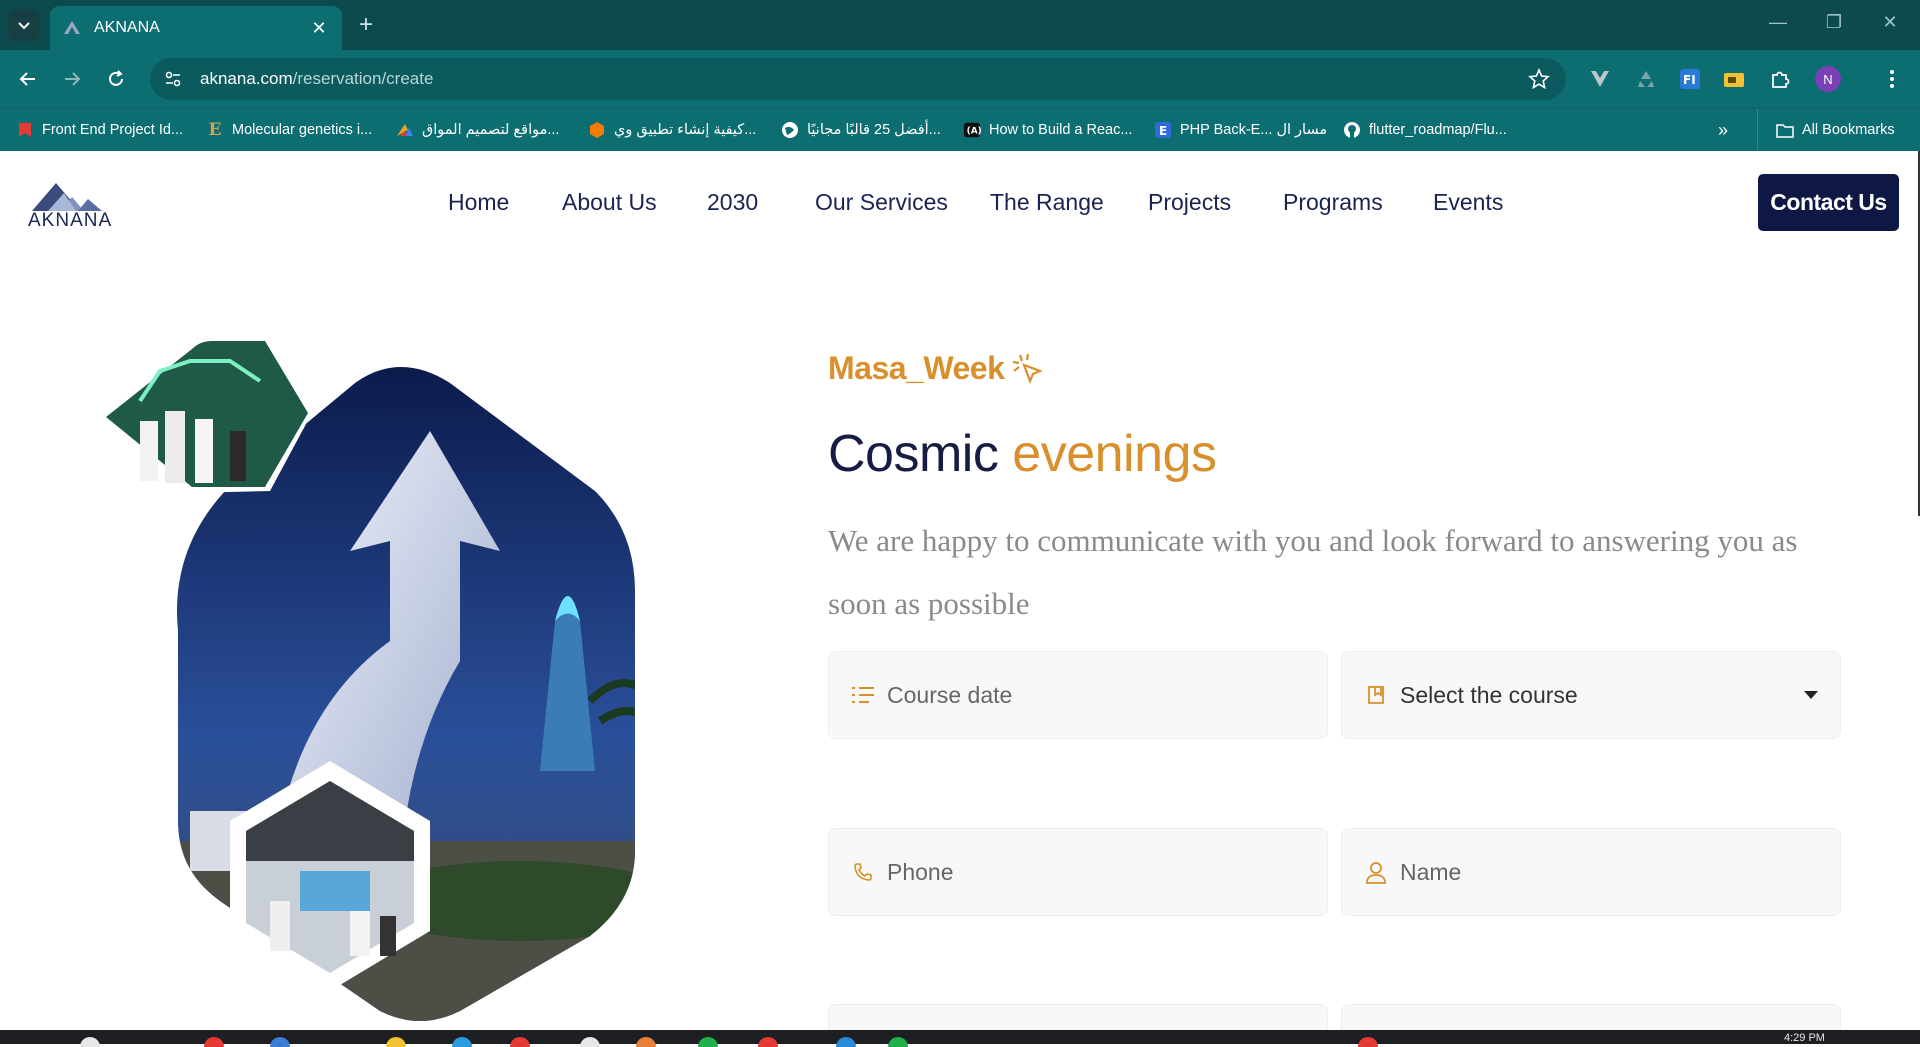  I want to click on fi-extension-icon: FI, so click(1690, 79).